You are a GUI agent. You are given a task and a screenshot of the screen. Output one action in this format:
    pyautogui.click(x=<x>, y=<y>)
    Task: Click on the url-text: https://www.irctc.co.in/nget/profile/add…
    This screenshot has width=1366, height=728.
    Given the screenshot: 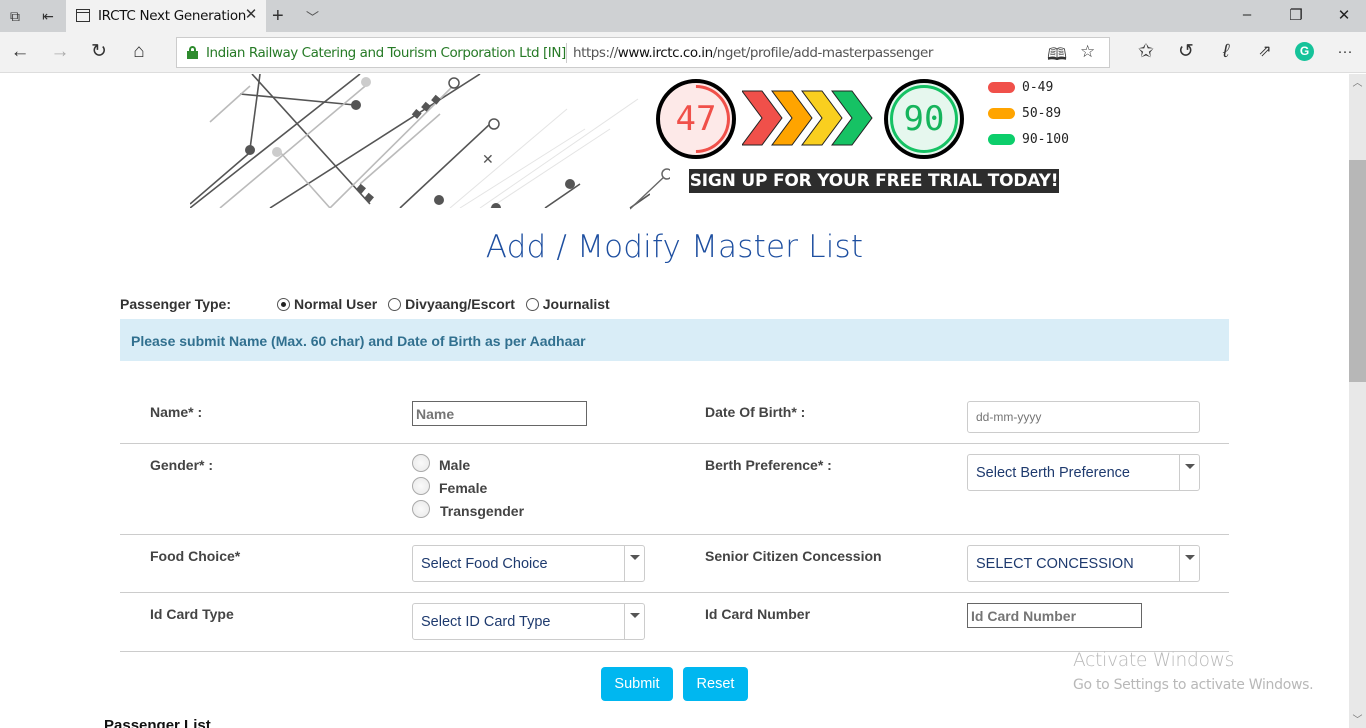 What is the action you would take?
    pyautogui.click(x=753, y=53)
    